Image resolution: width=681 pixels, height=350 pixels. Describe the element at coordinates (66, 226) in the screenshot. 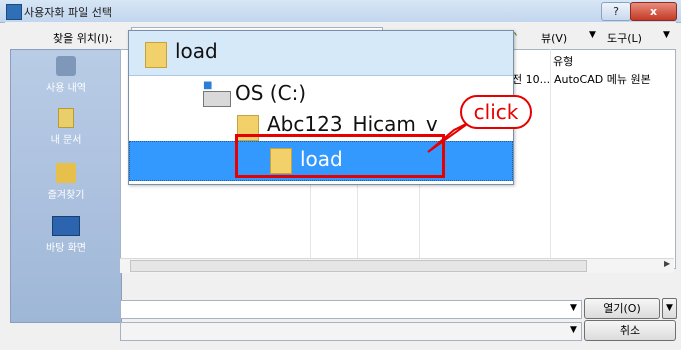

I see `desktop-icon` at that location.